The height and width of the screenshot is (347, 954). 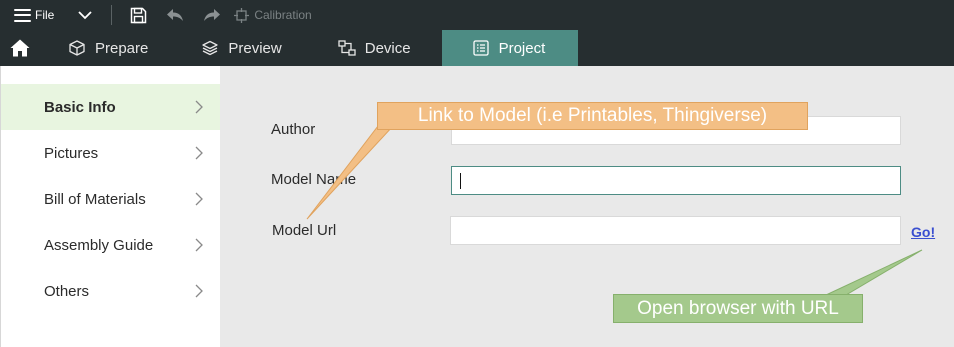 I want to click on green-callout-pointer, so click(x=874, y=272).